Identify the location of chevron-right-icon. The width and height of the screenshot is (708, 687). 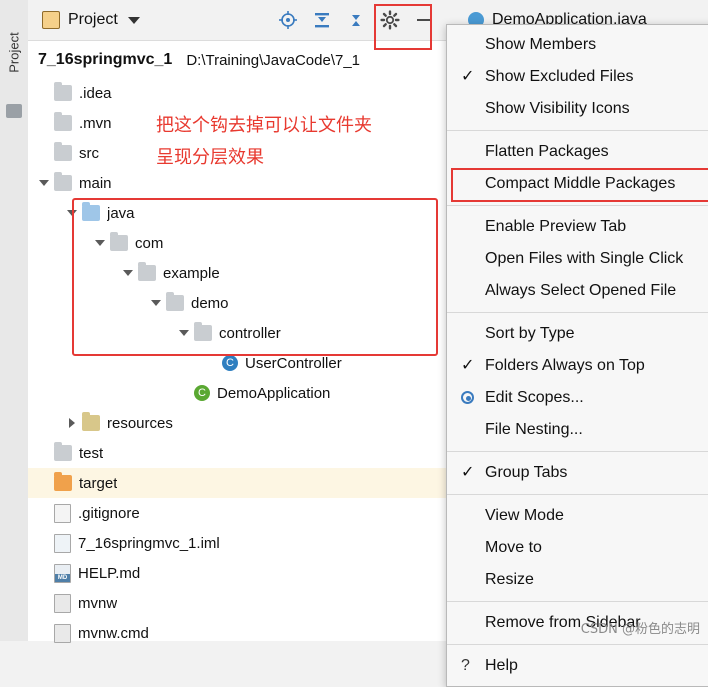
(72, 423).